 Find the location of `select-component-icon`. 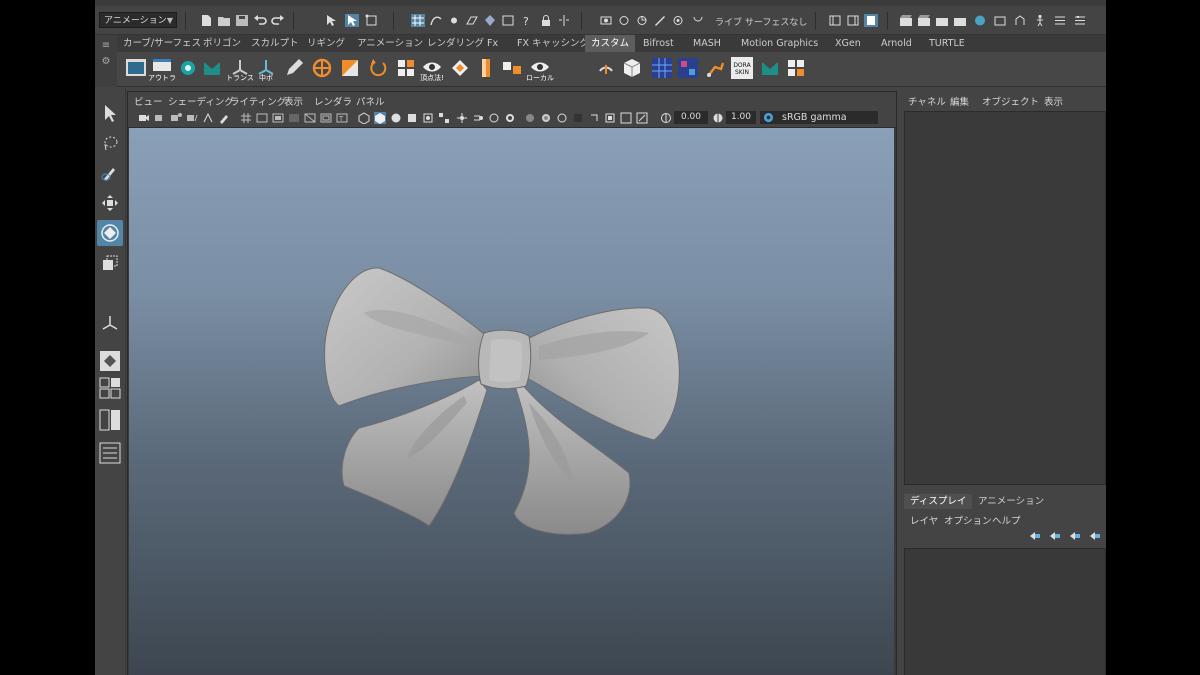

select-component-icon is located at coordinates (372, 20).